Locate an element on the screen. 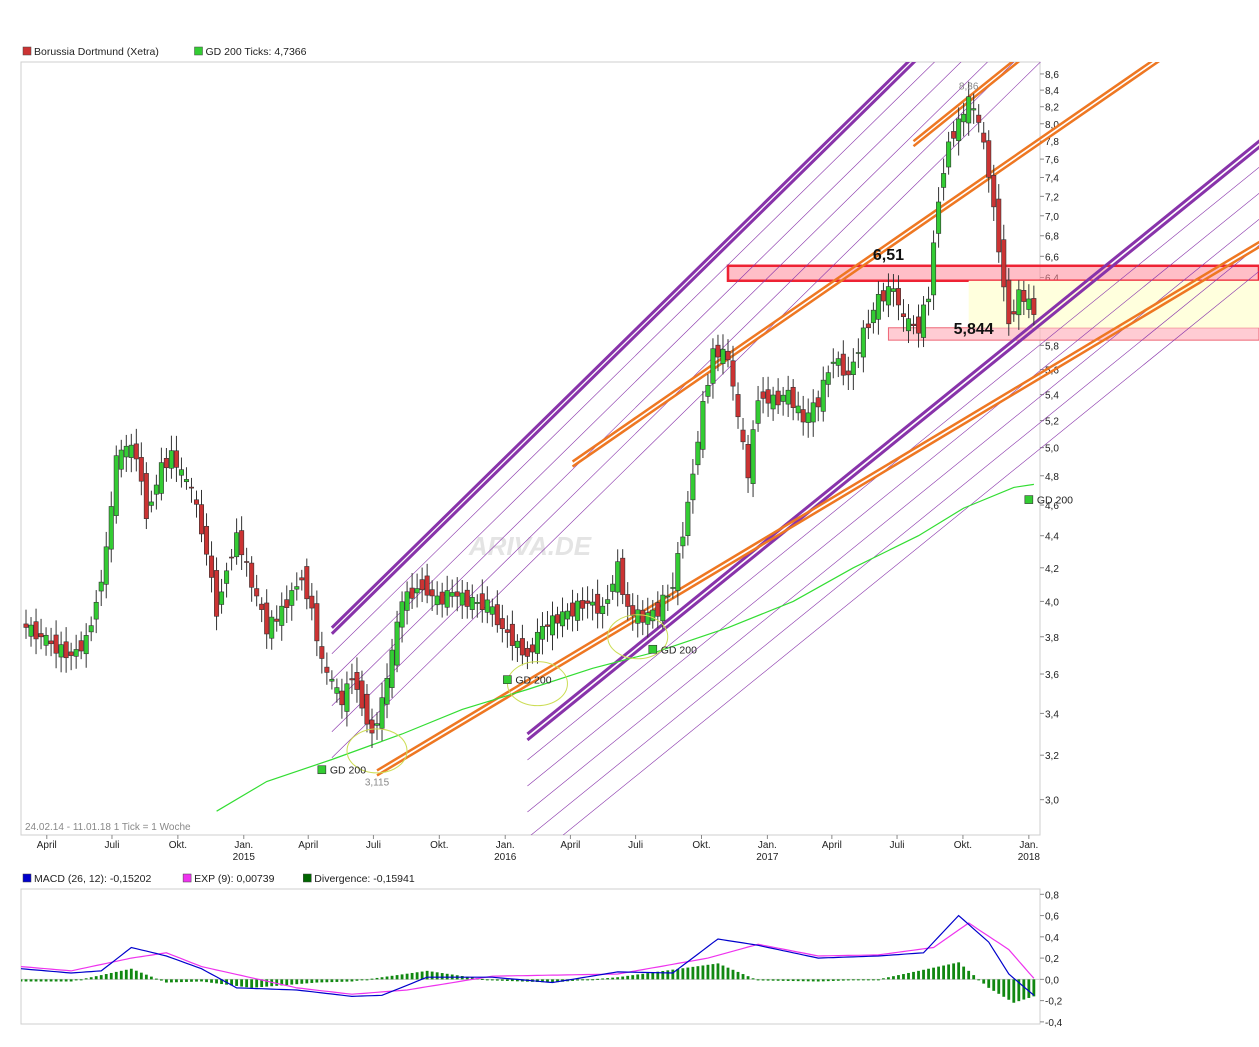  x-tick-label: Okt. is located at coordinates (963, 845).